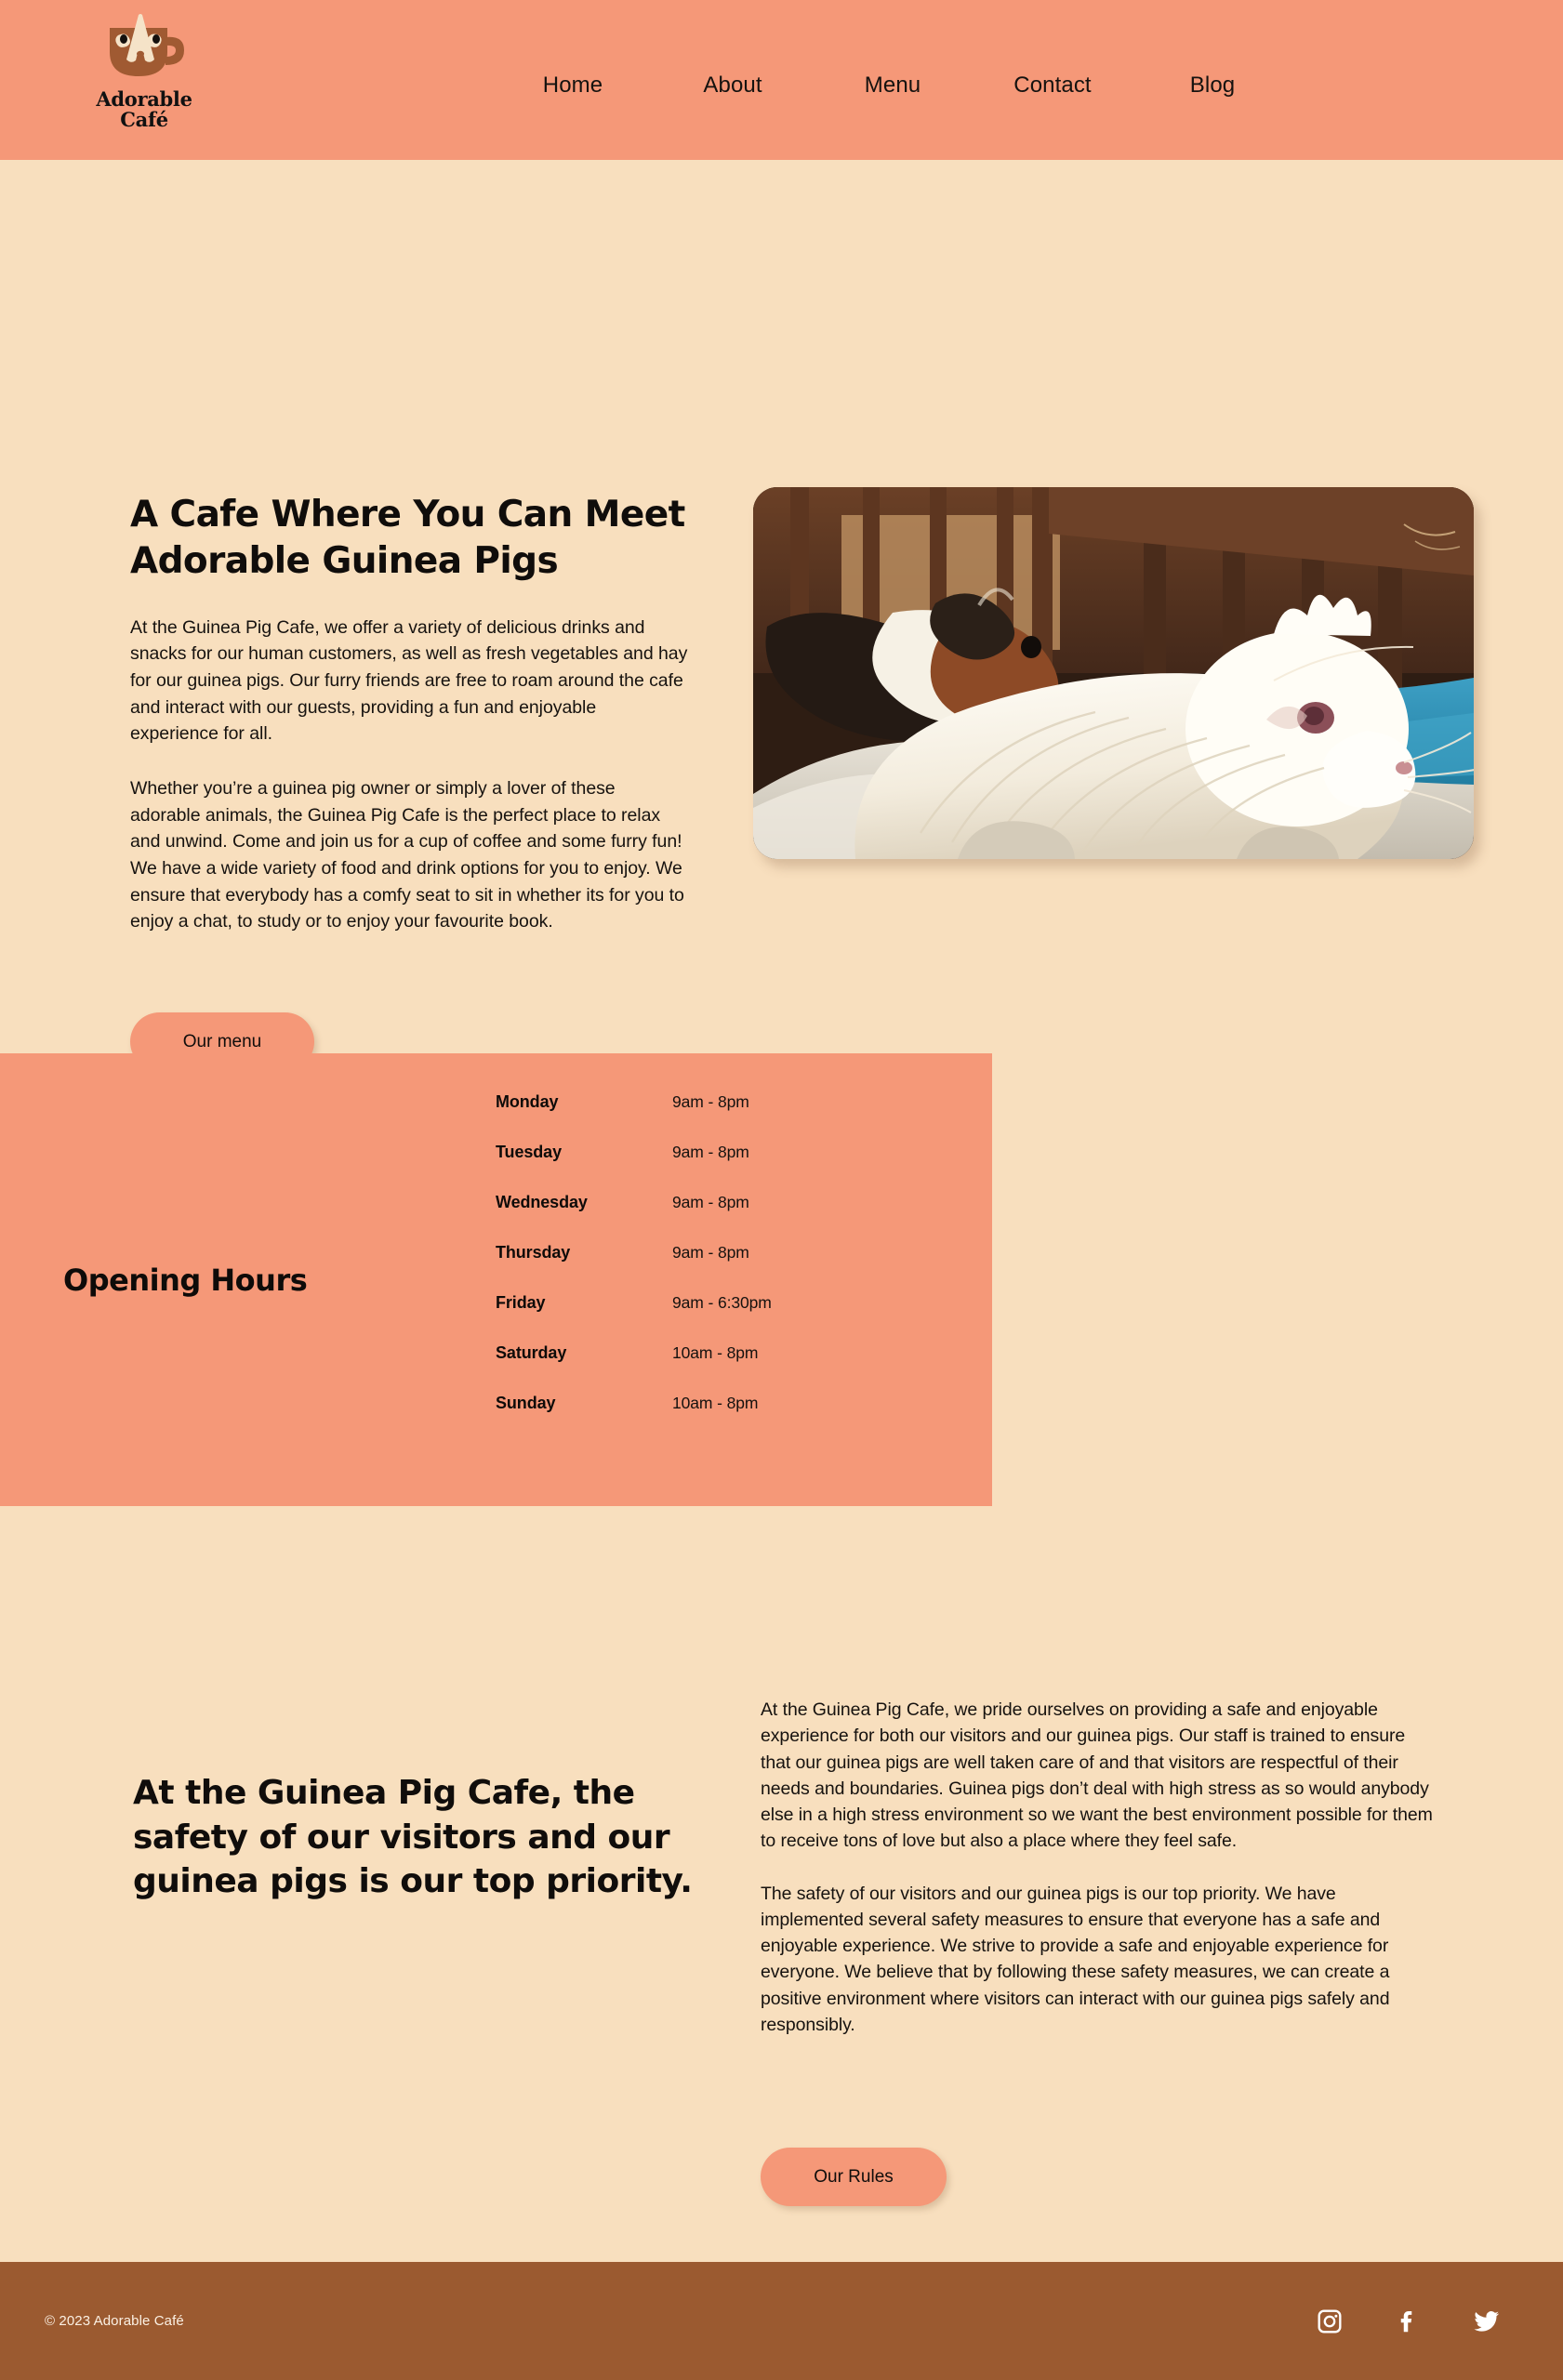  I want to click on site-footer: © 2023 Adorable Café, so click(782, 2321).